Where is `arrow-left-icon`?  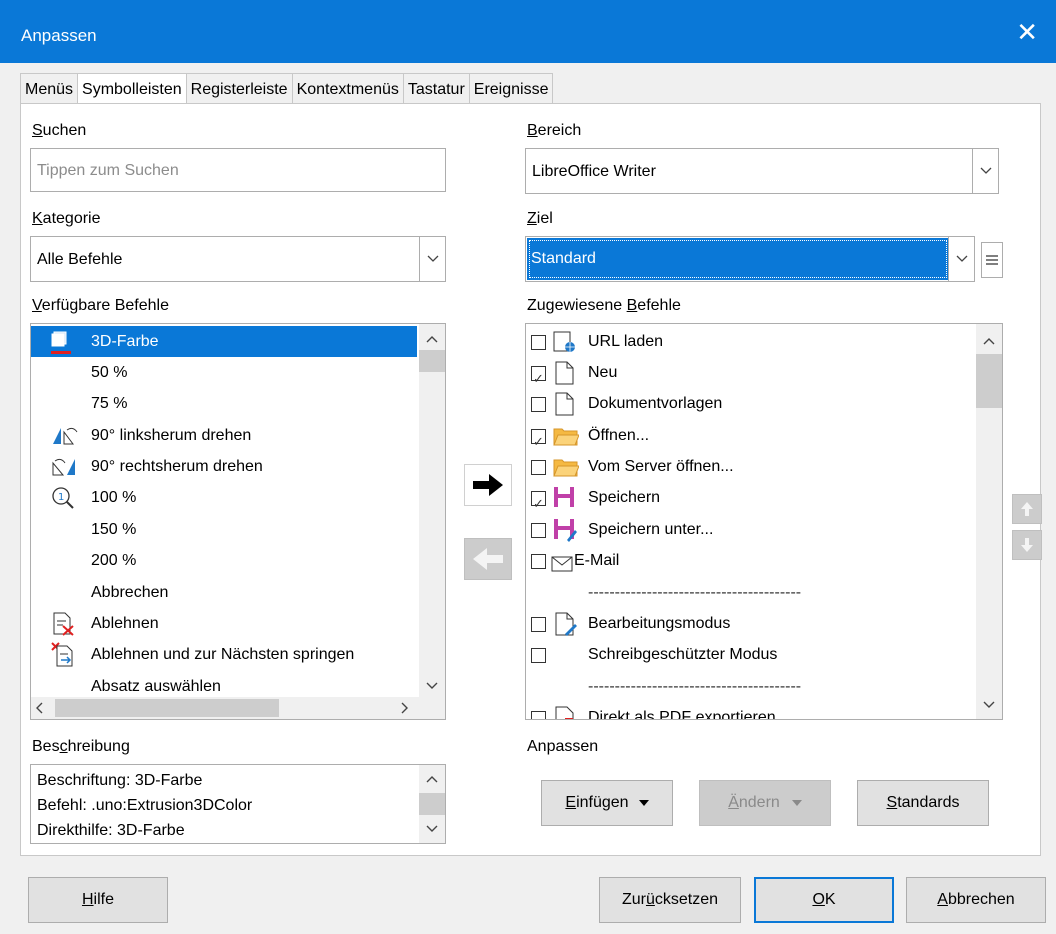 arrow-left-icon is located at coordinates (488, 559).